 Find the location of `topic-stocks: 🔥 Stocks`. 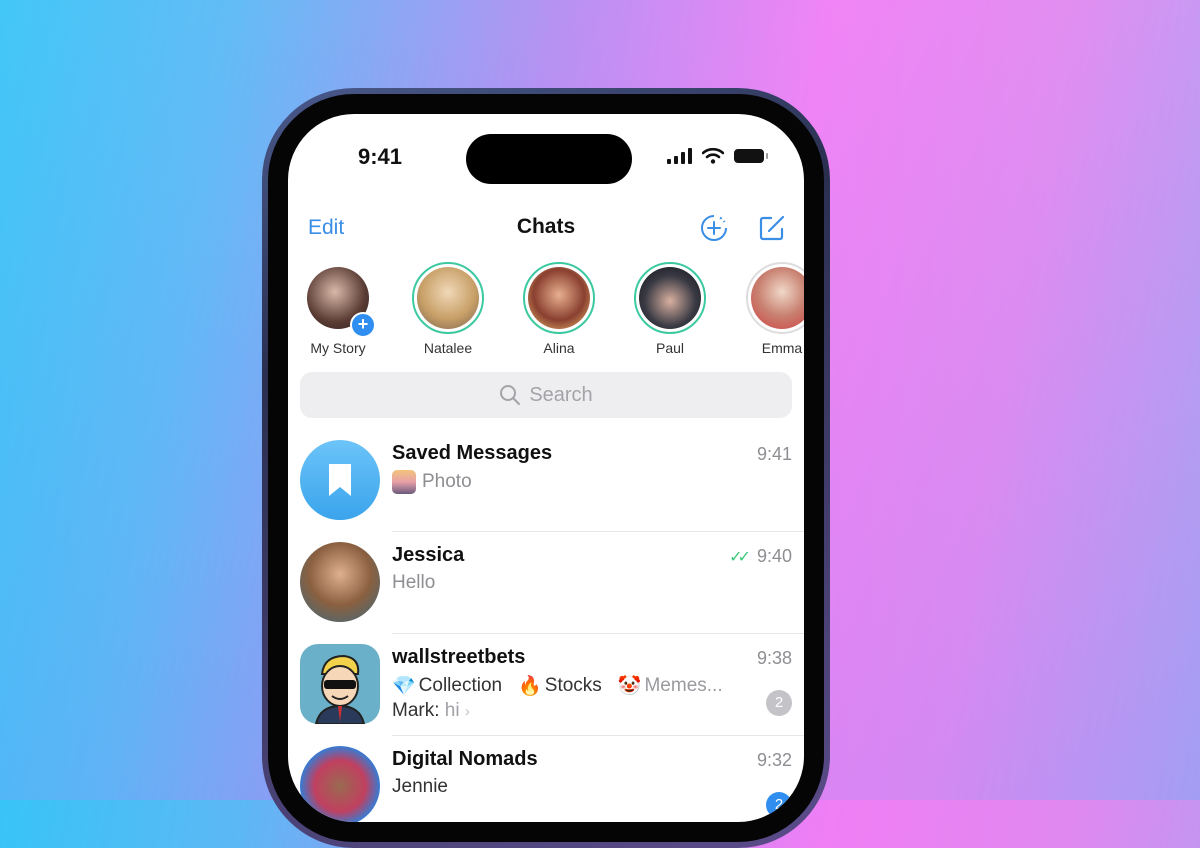

topic-stocks: 🔥 Stocks is located at coordinates (560, 686).